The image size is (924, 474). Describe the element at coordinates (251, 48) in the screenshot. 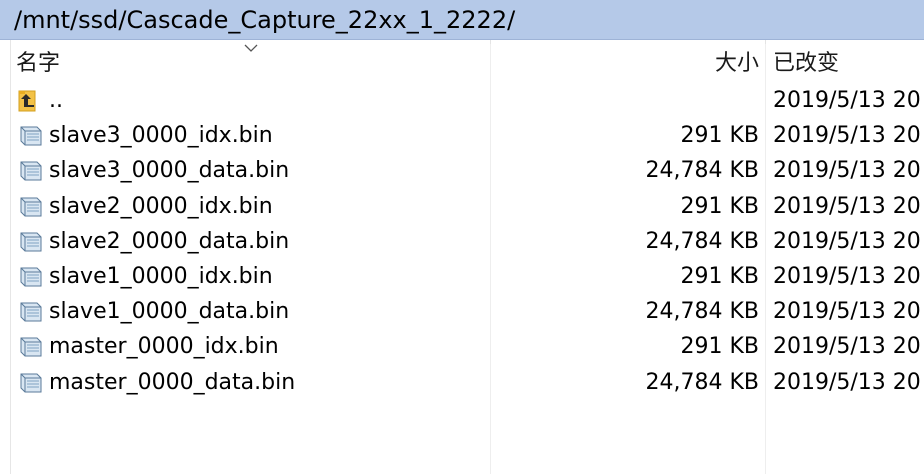

I see `chevron-down-icon` at that location.